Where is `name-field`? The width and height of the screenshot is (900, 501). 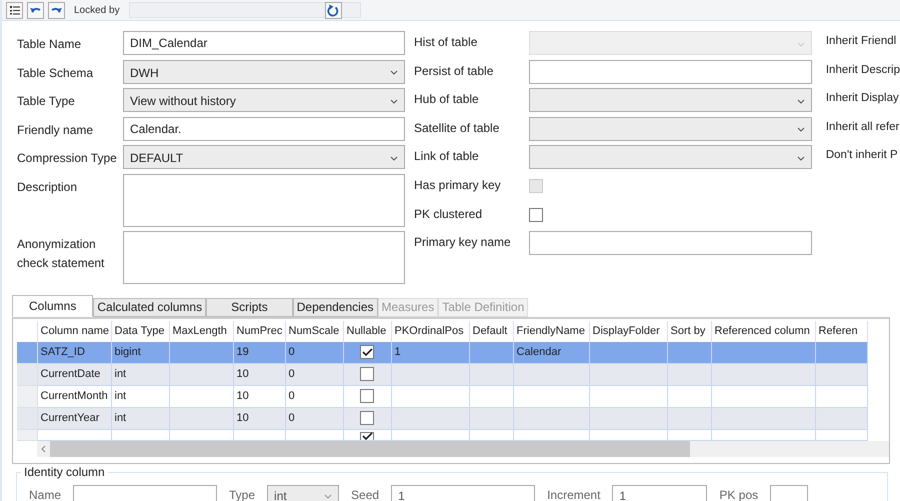 name-field is located at coordinates (145, 492).